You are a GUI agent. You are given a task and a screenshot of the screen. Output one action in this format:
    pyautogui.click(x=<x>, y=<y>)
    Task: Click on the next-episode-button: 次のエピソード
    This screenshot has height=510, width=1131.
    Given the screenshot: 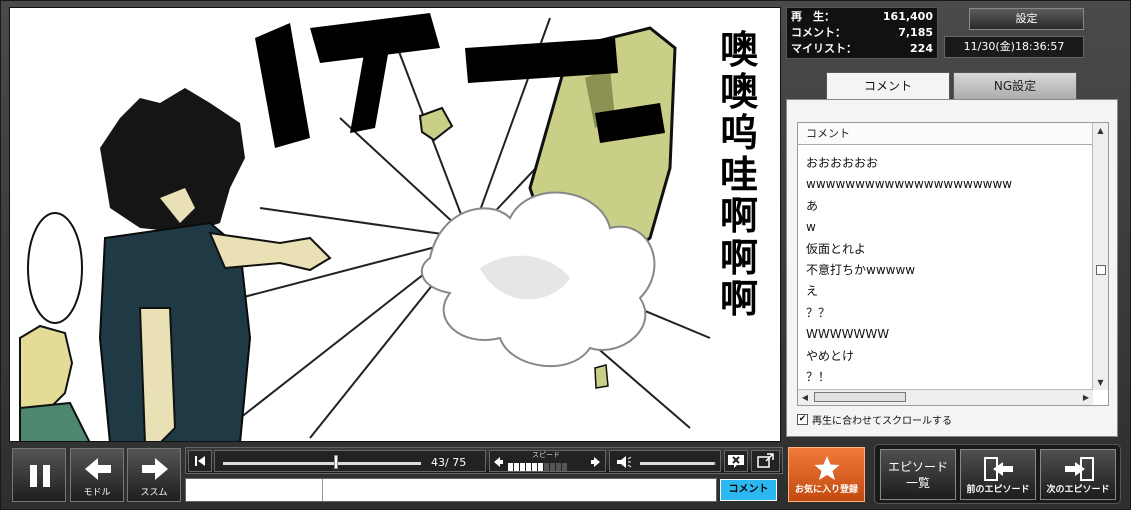 What is the action you would take?
    pyautogui.click(x=1078, y=474)
    